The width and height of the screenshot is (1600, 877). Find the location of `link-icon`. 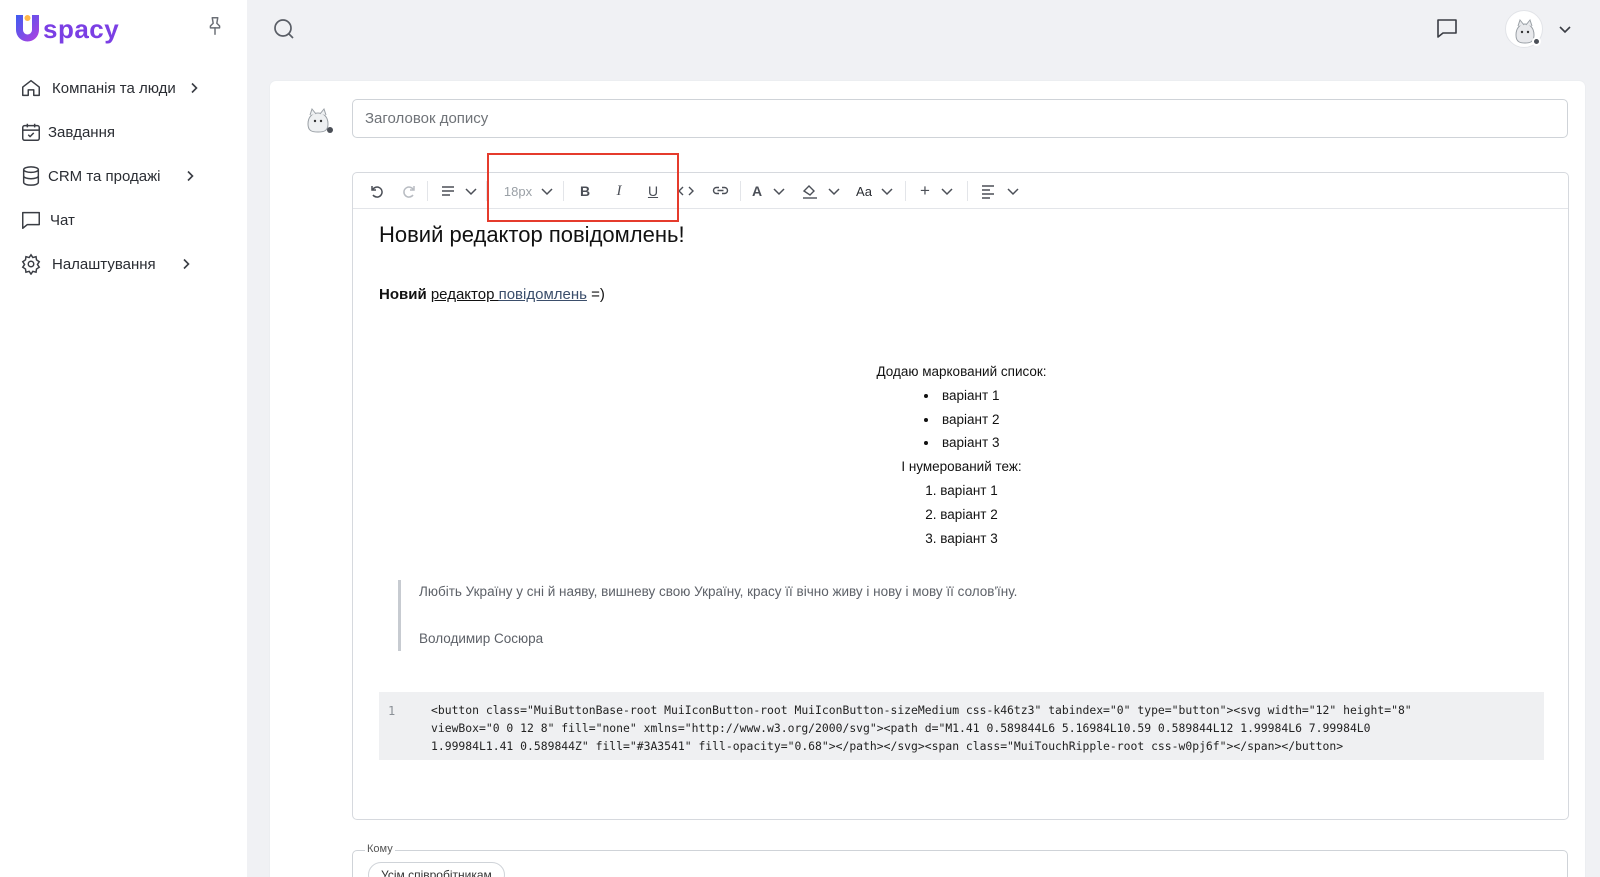

link-icon is located at coordinates (720, 190).